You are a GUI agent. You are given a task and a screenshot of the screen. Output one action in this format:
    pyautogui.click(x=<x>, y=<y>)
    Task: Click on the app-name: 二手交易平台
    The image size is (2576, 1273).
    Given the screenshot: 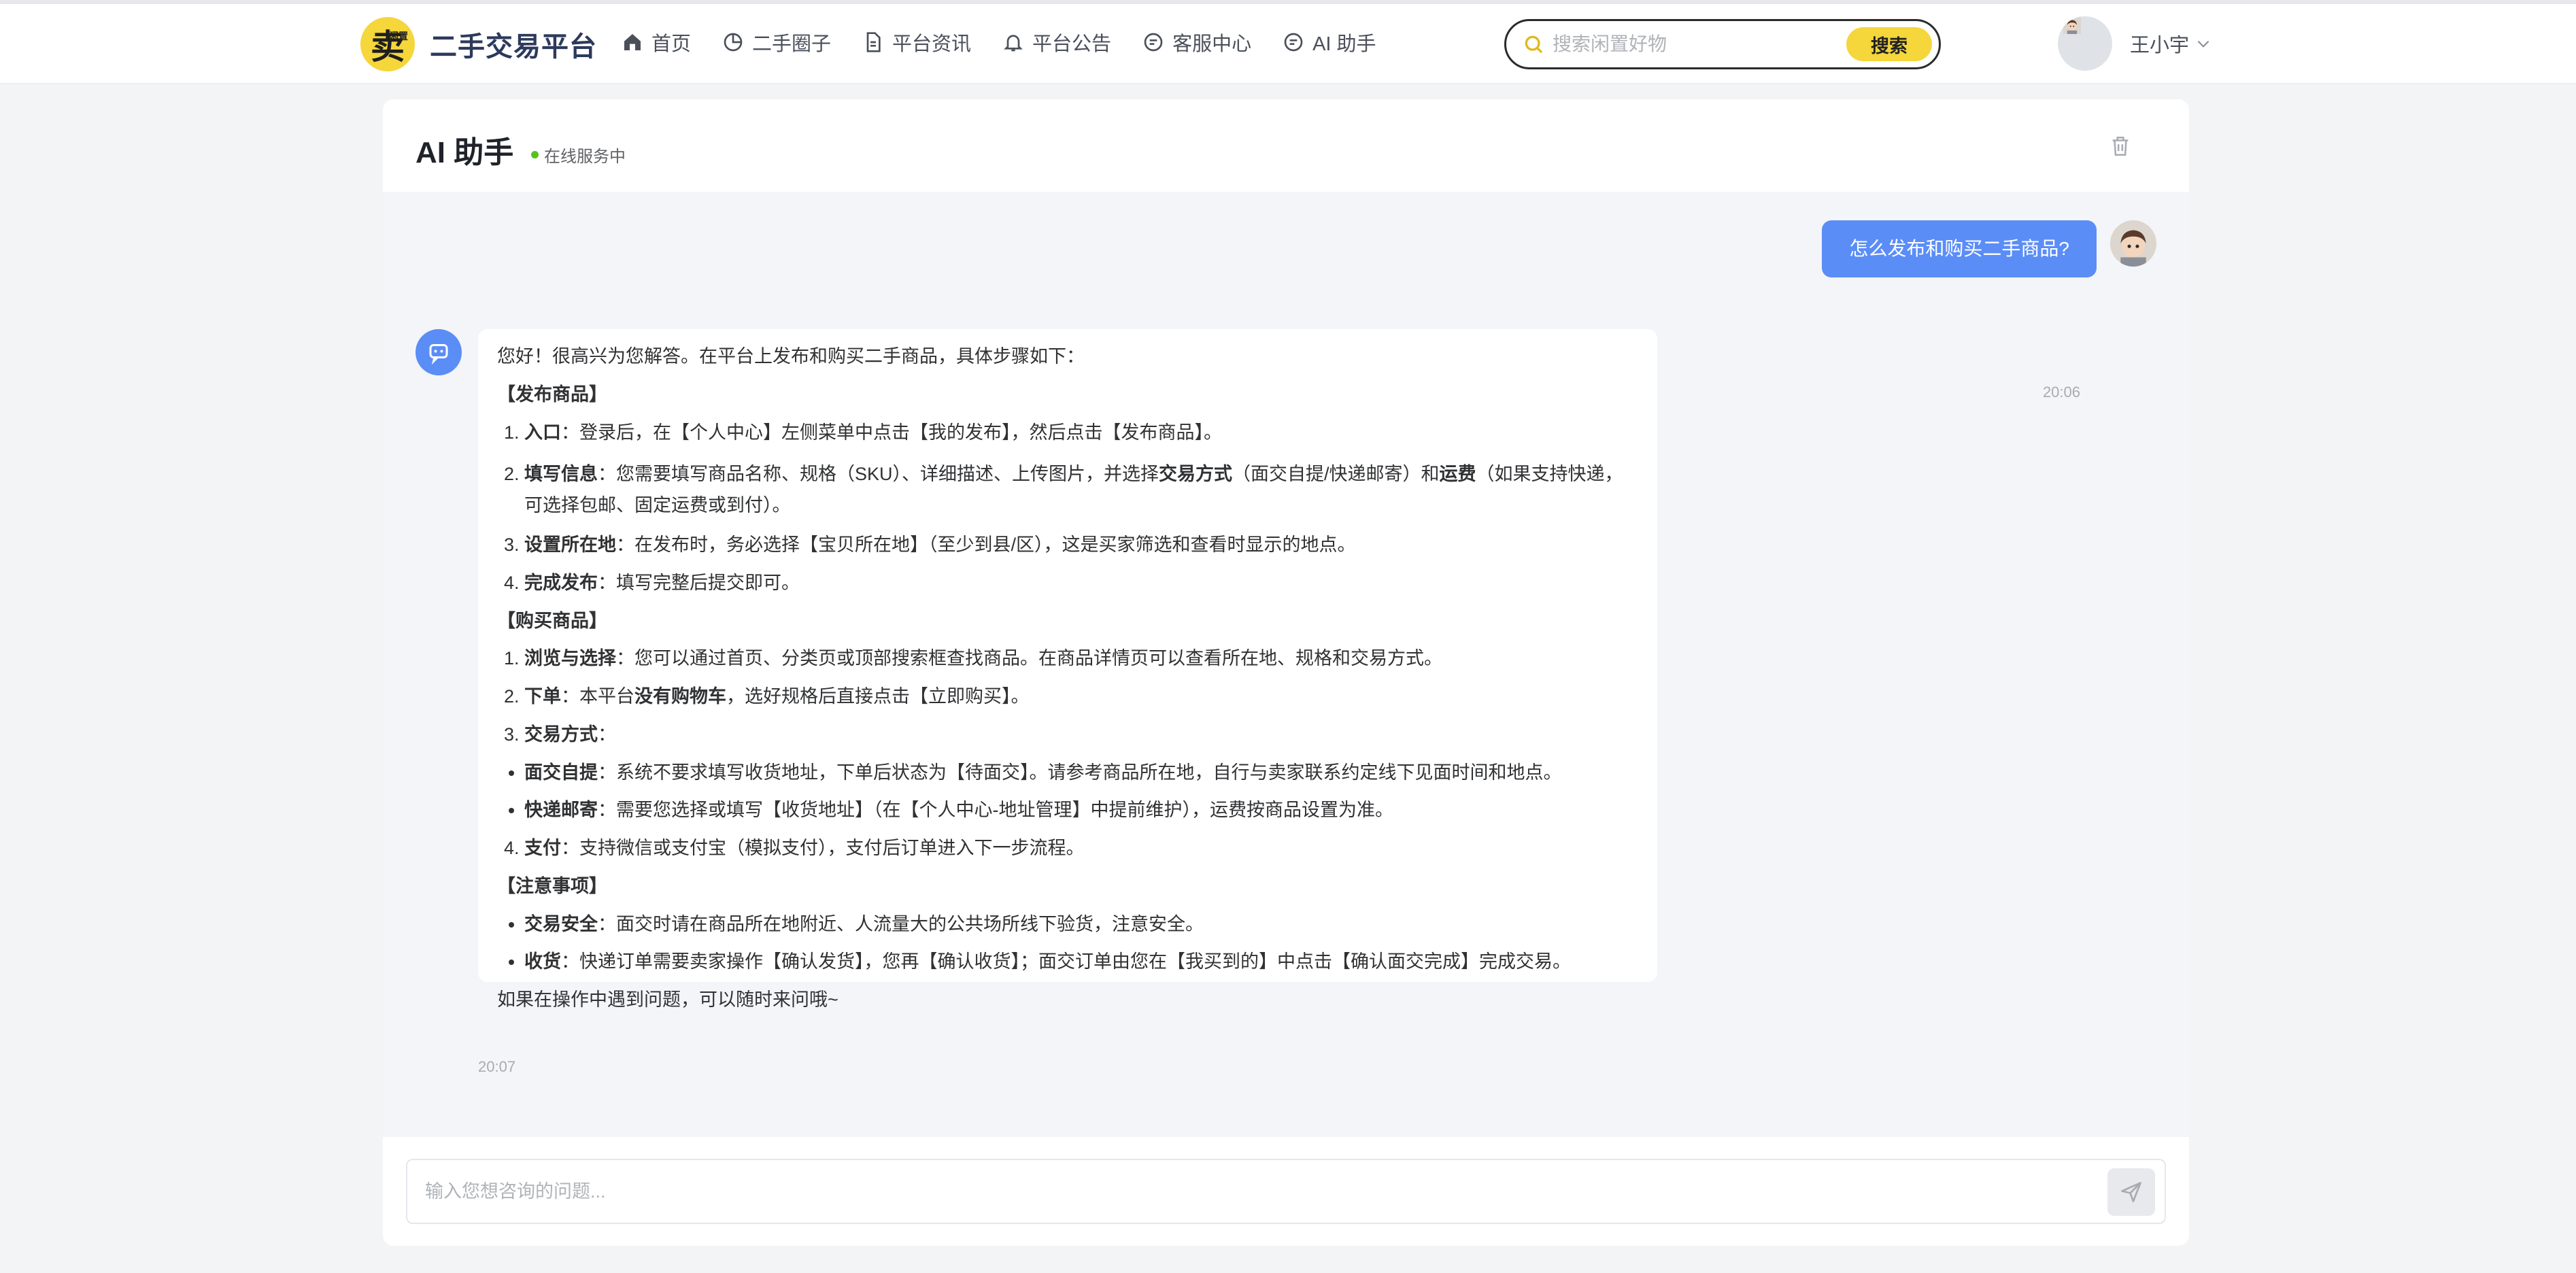 What is the action you would take?
    pyautogui.click(x=513, y=47)
    